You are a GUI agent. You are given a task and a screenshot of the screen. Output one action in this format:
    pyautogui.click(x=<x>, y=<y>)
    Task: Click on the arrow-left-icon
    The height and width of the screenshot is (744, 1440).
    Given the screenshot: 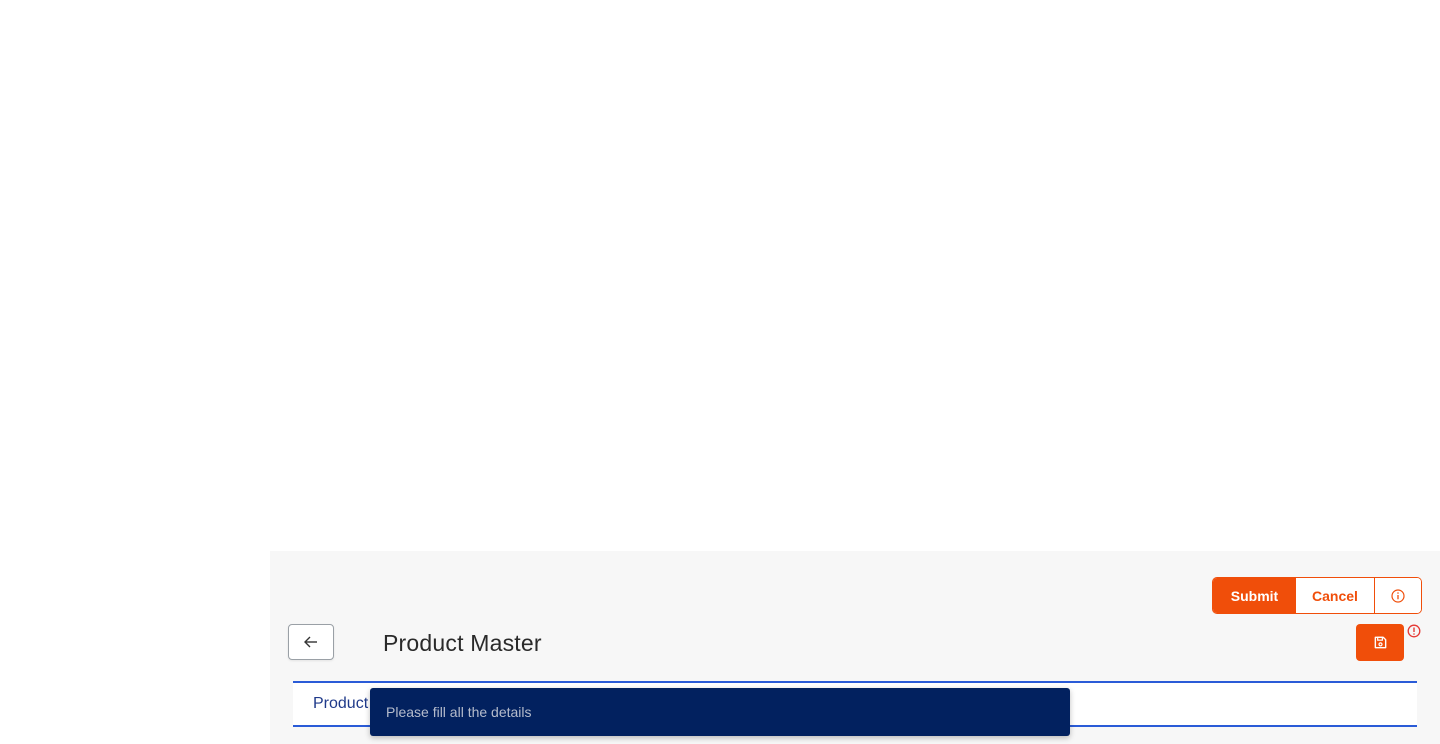 What is the action you would take?
    pyautogui.click(x=310, y=642)
    